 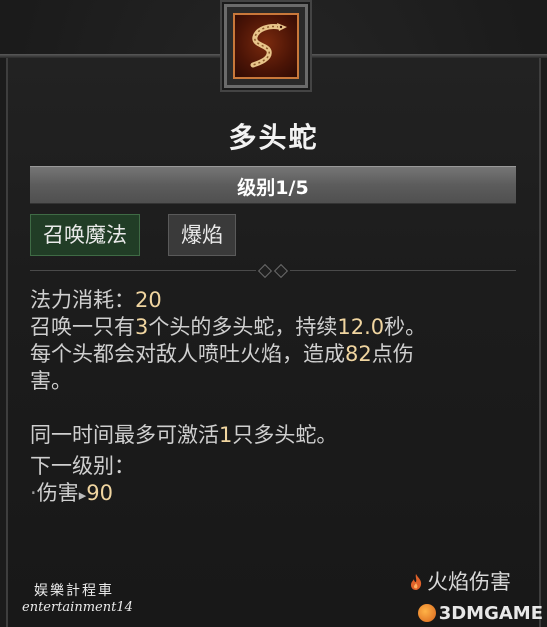 I want to click on description-line-2: 每个头都会对敌人喷吐火焰，造成82点伤, so click(x=222, y=354).